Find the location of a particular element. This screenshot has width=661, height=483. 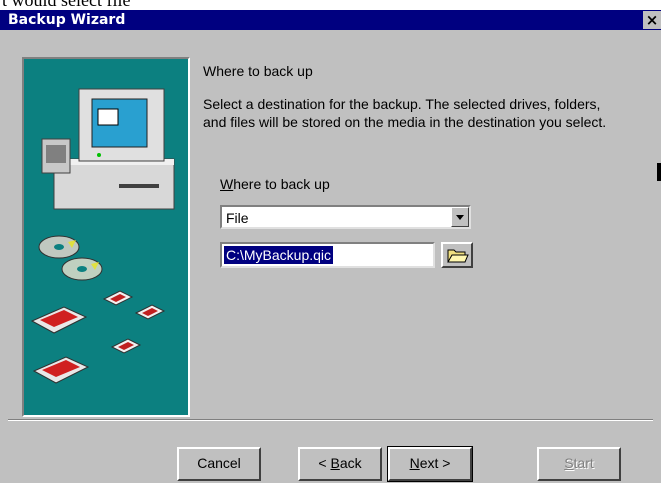

footer-separator is located at coordinates (330, 420).